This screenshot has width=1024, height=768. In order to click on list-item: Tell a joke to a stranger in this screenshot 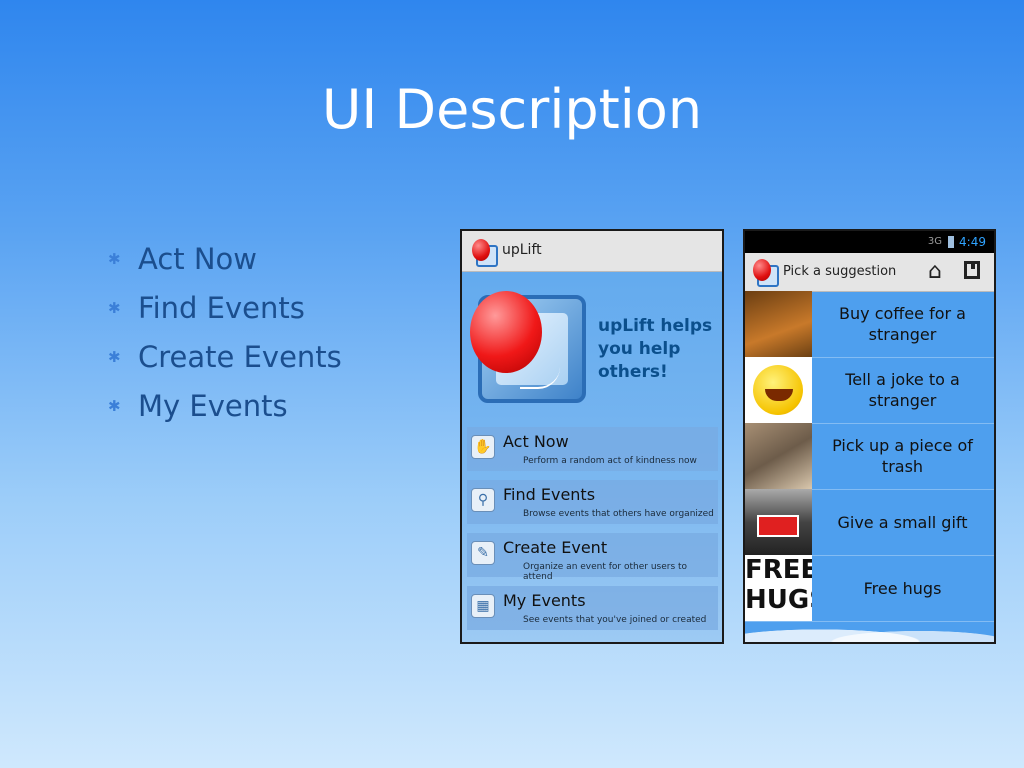, I will do `click(869, 390)`.